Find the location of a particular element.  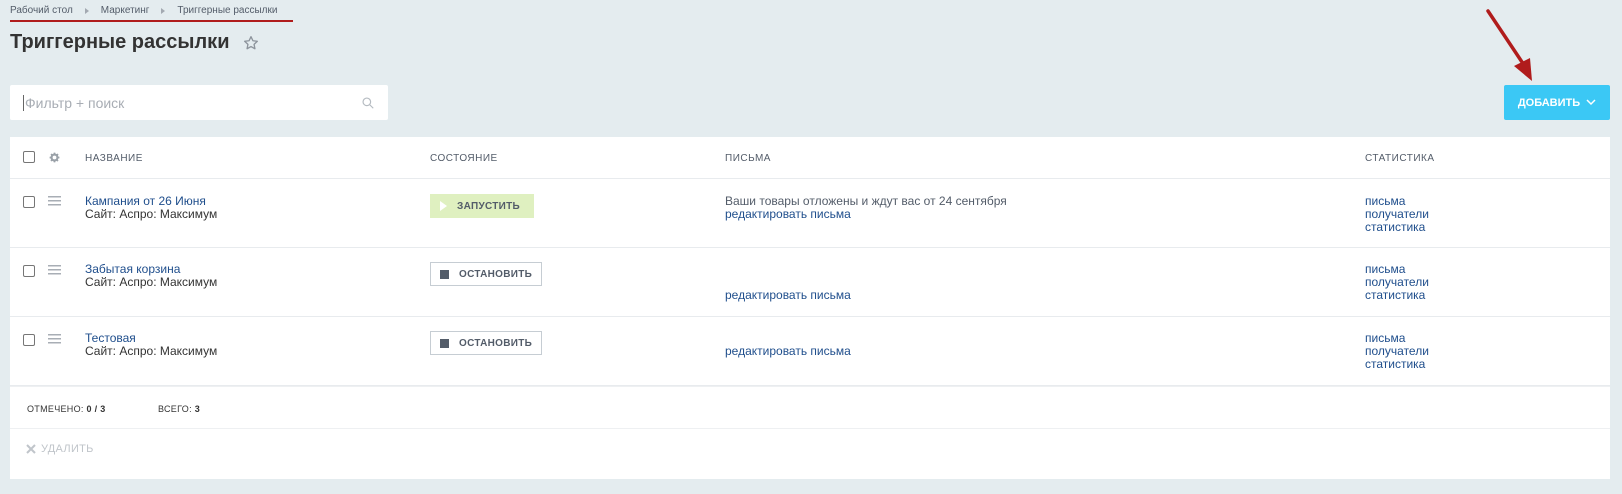

header-letters: ПИСЬМА is located at coordinates (748, 158).